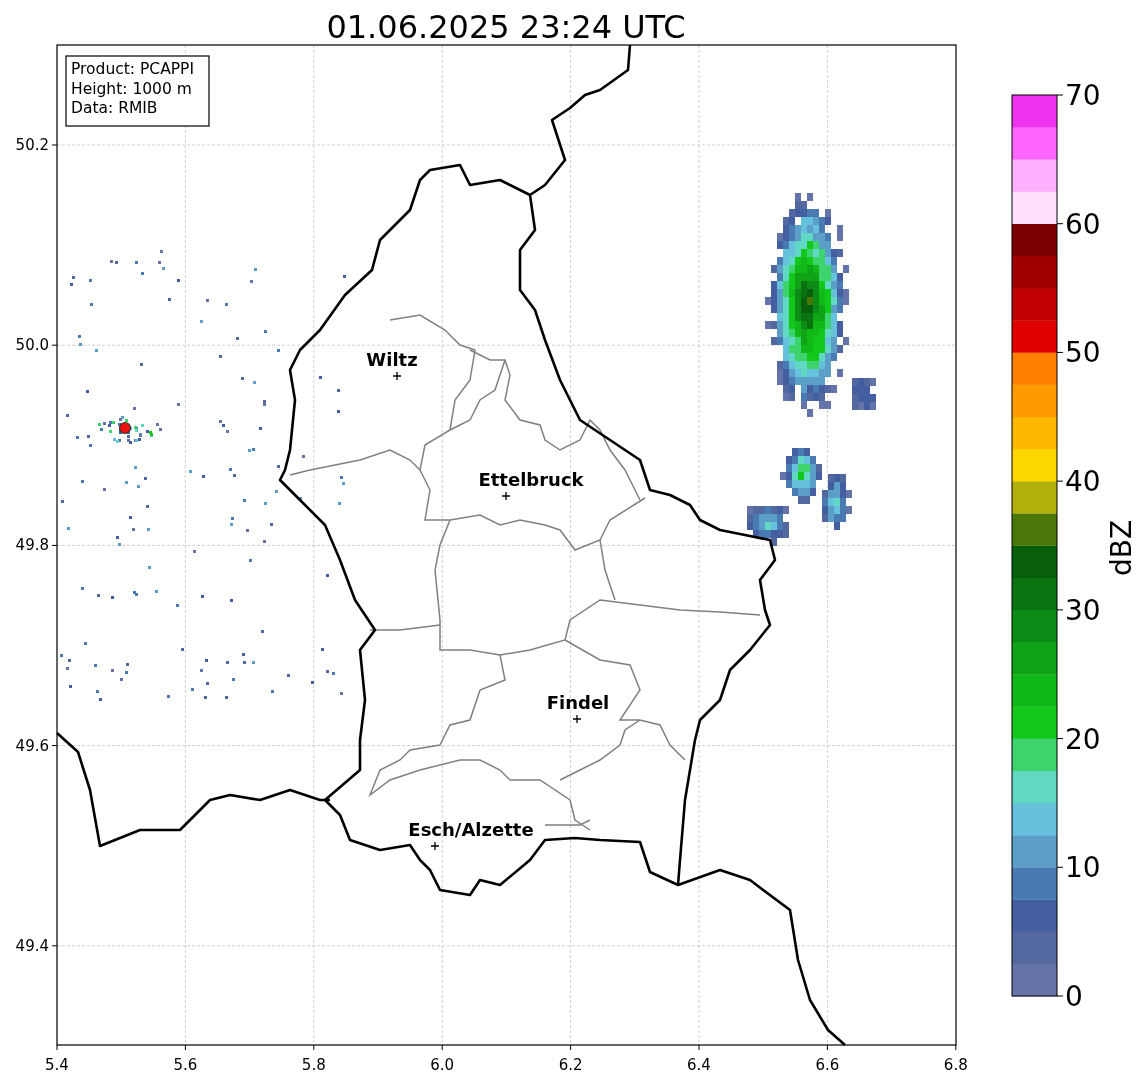 Image resolution: width=1145 pixels, height=1084 pixels. I want to click on x-tick-label: 5.8, so click(313, 1065).